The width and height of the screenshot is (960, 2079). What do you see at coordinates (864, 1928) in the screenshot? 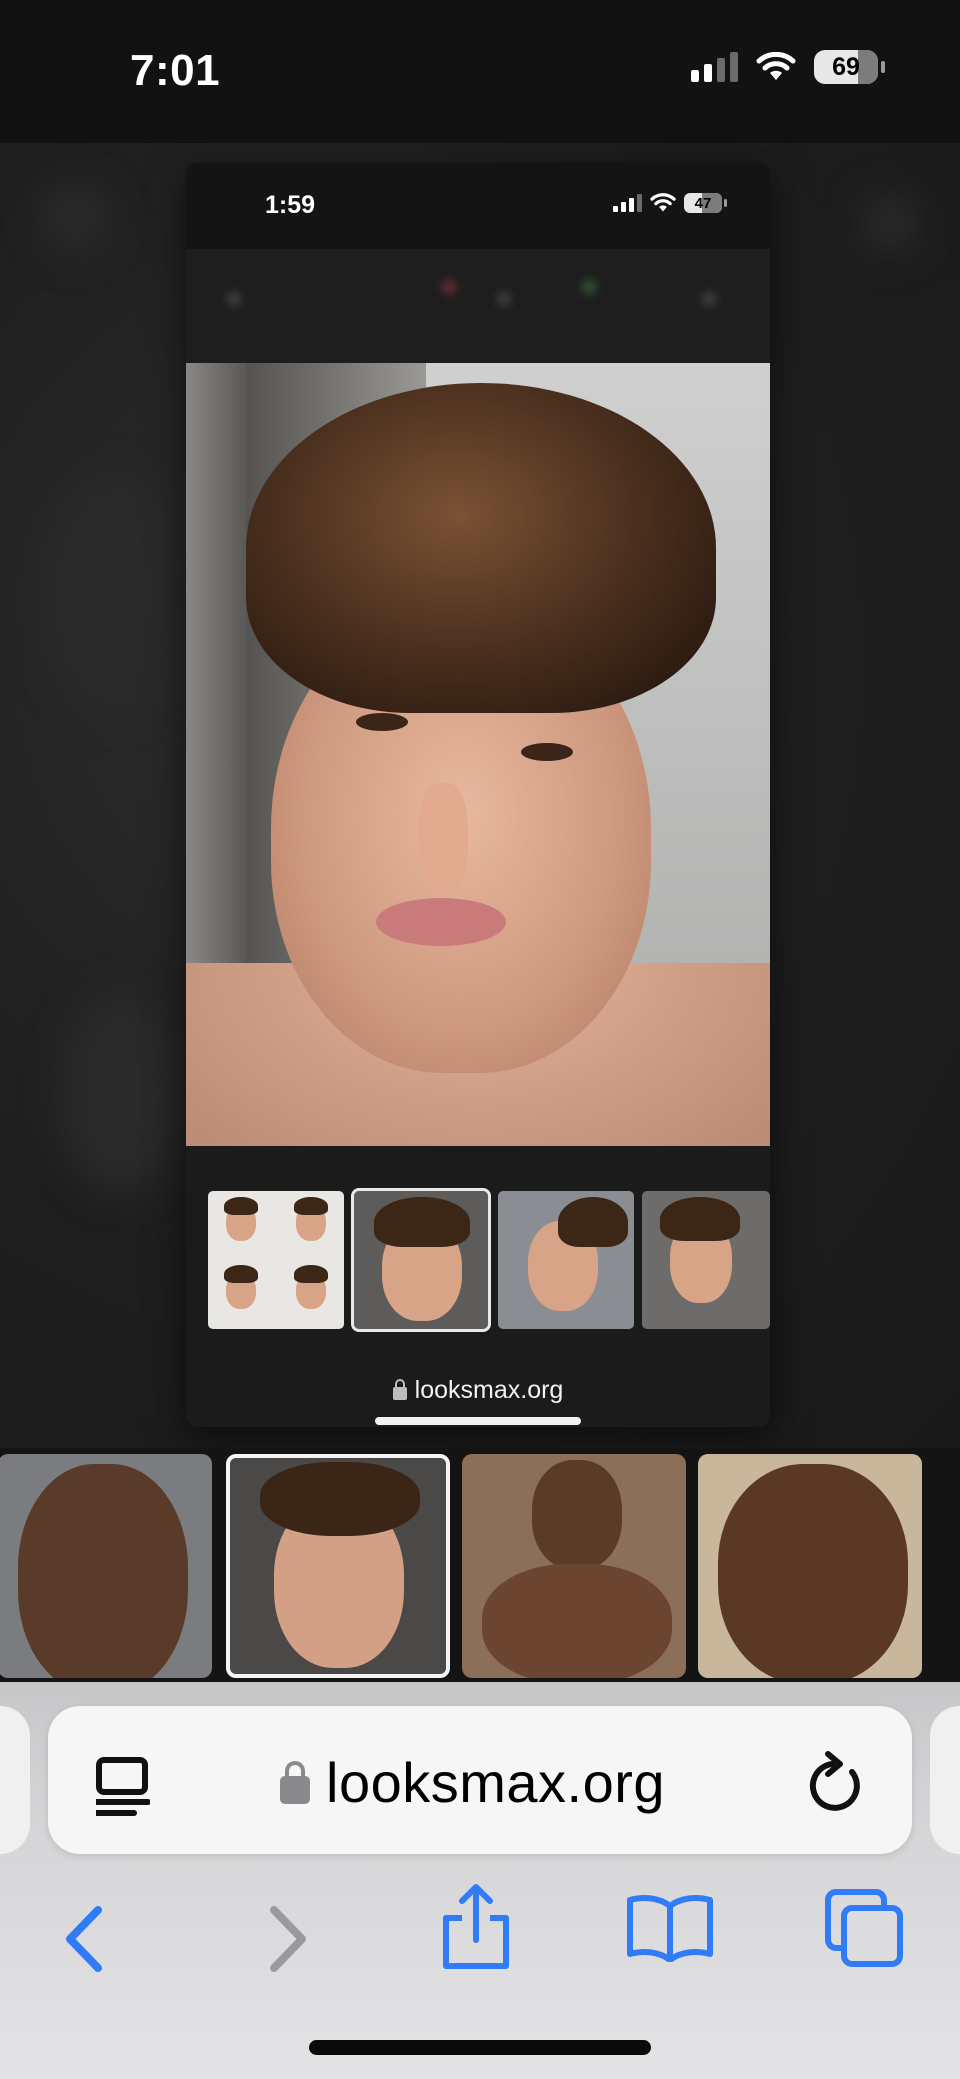
I see `tabs-button` at bounding box center [864, 1928].